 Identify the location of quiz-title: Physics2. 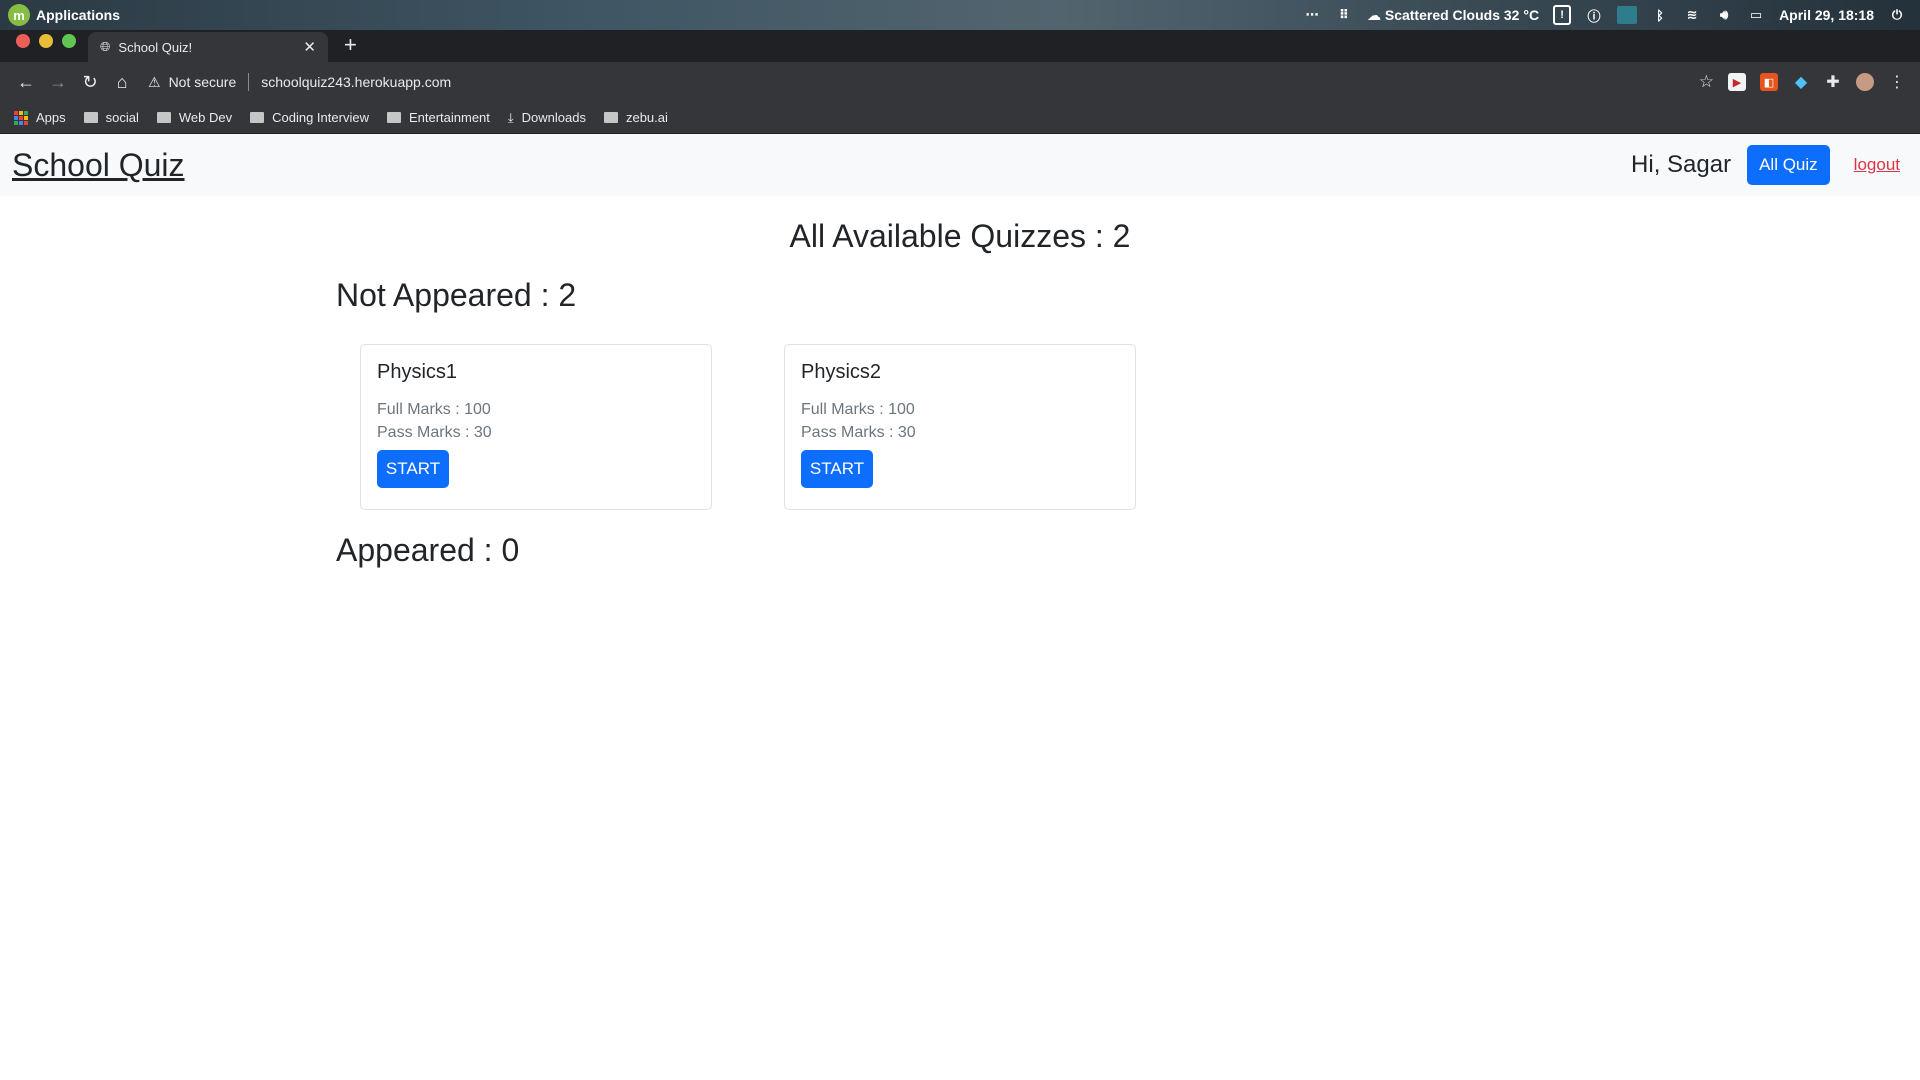
(841, 372).